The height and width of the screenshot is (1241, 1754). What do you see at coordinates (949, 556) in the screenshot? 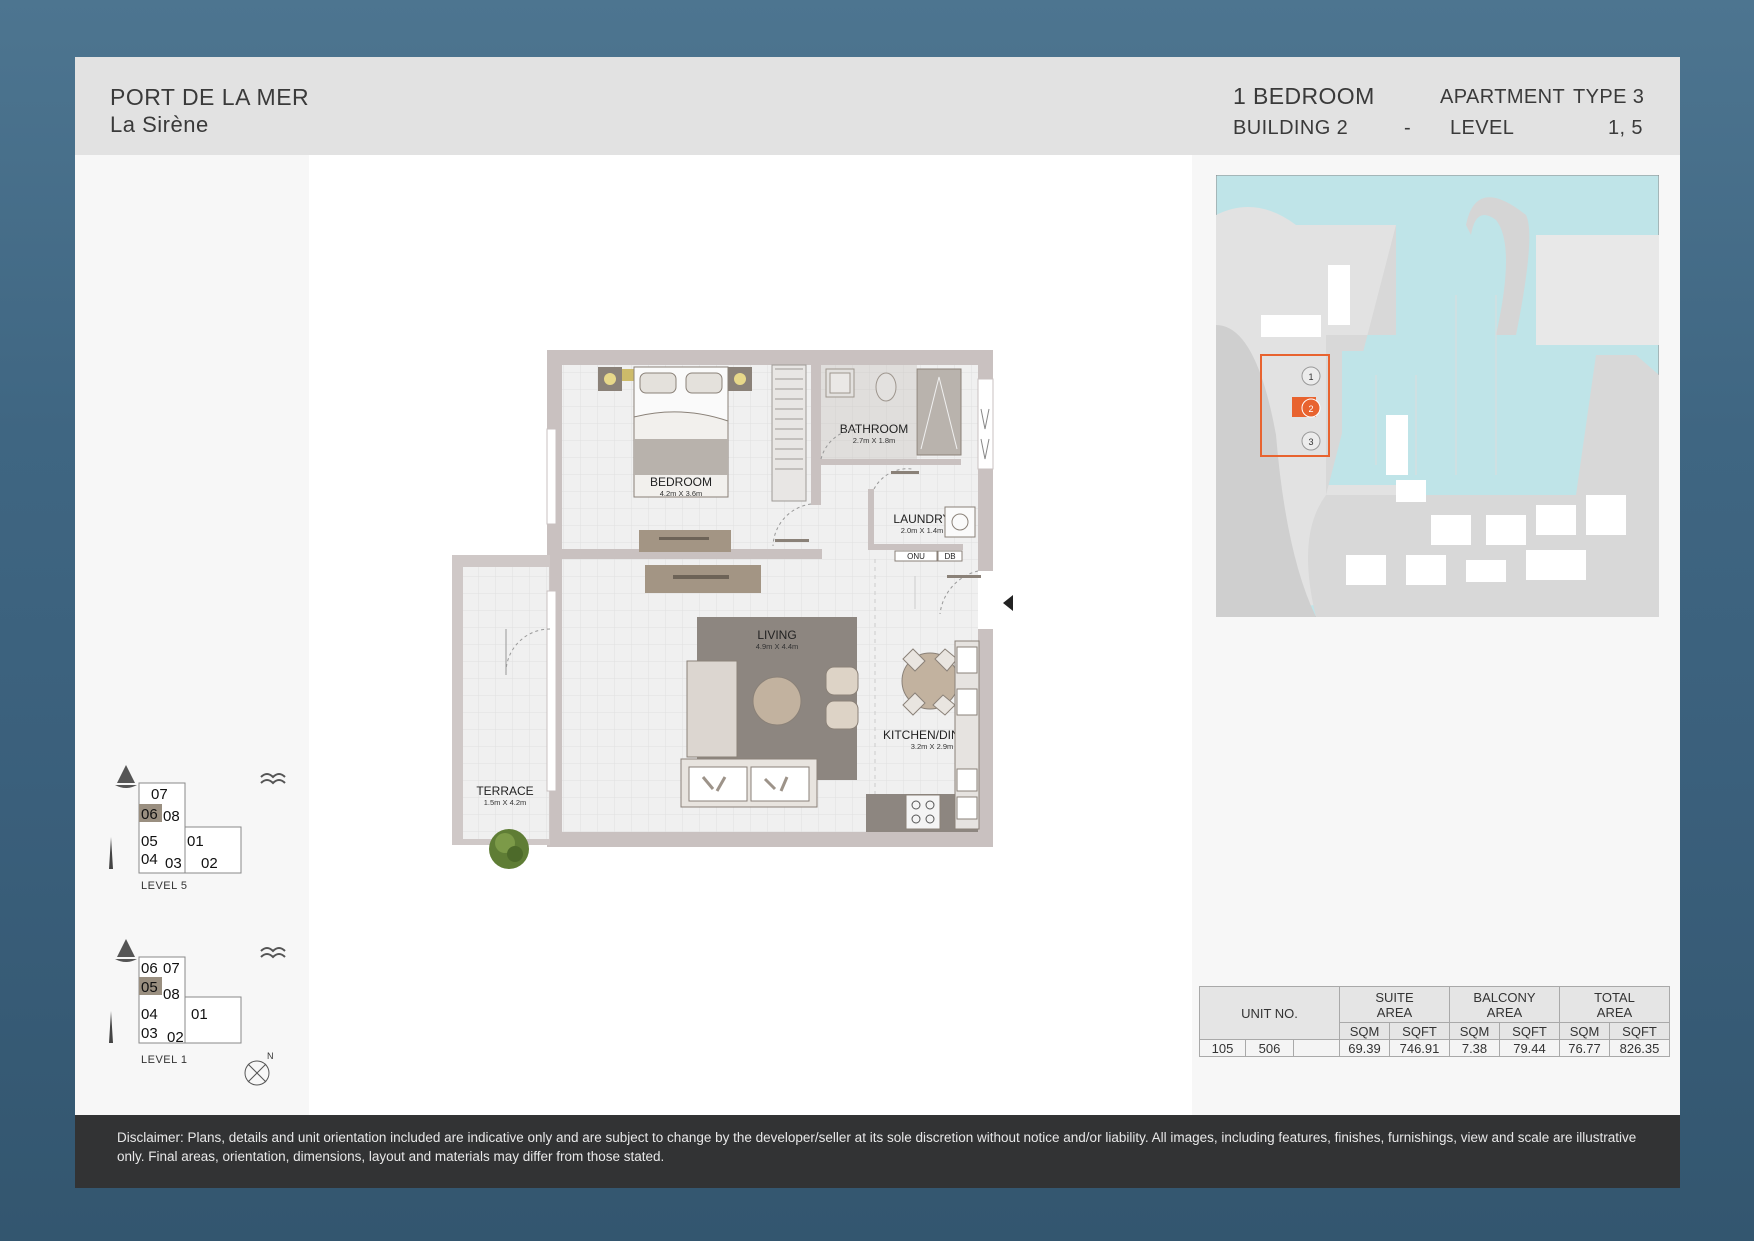
I see `db-label: DB` at bounding box center [949, 556].